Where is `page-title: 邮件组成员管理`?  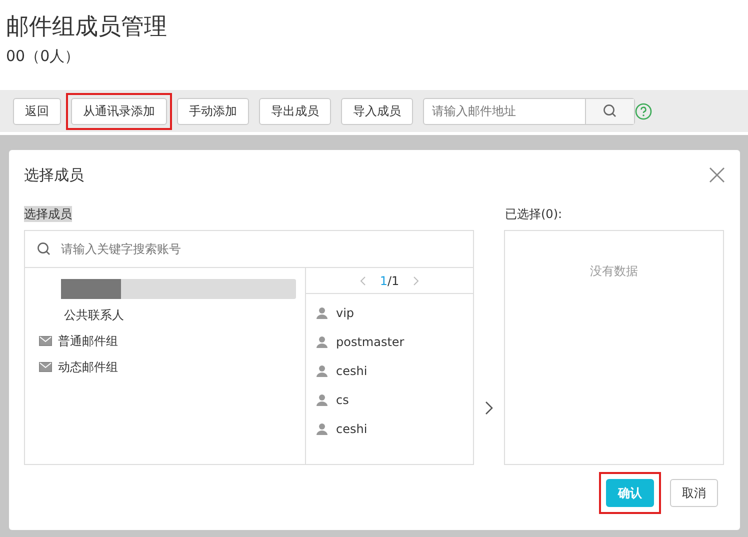 page-title: 邮件组成员管理 is located at coordinates (86, 27).